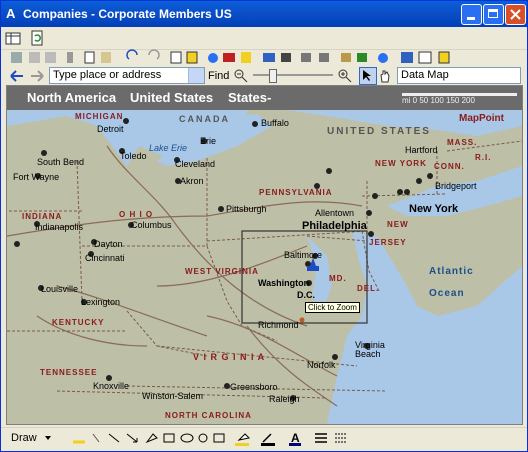  I want to click on city-virginia-beach-b: Beach, so click(368, 354).